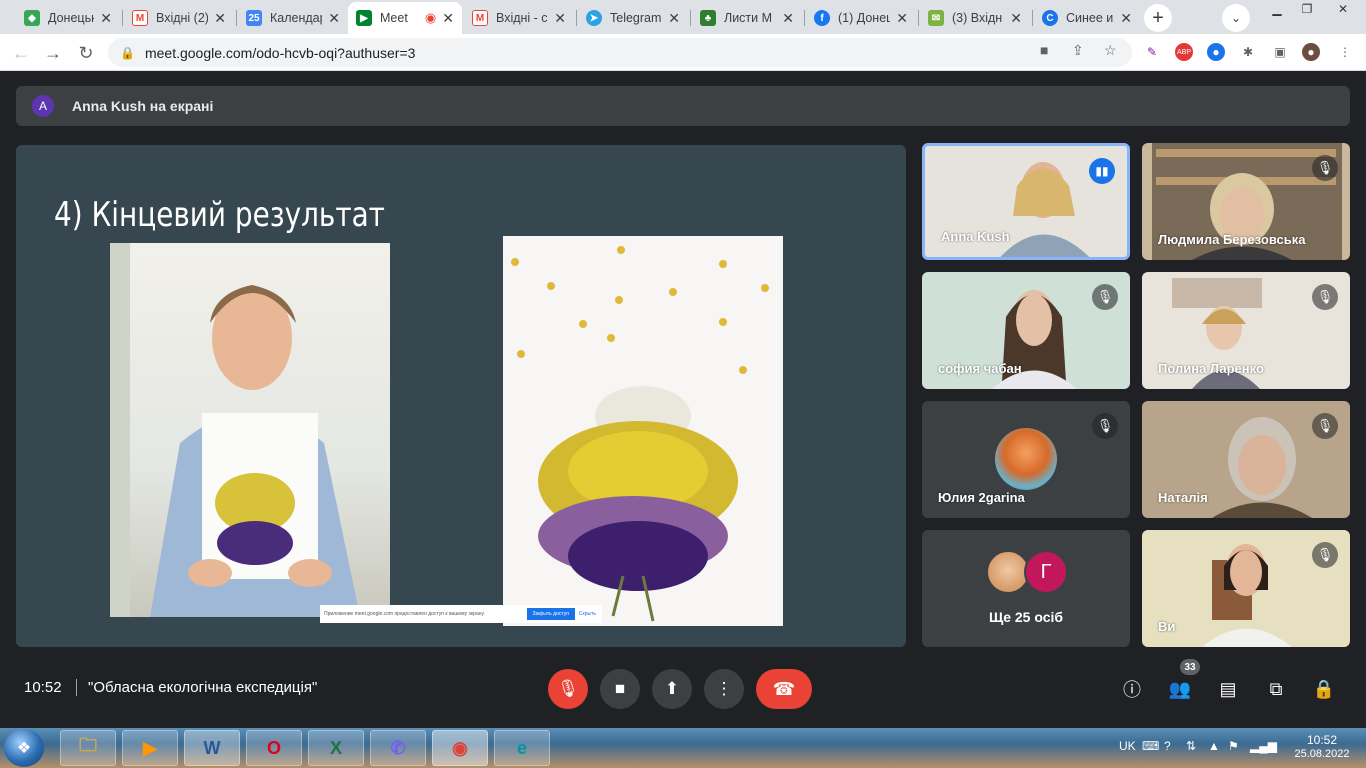 Image resolution: width=1366 pixels, height=768 pixels. I want to click on more-options-button: ⋮, so click(724, 689).